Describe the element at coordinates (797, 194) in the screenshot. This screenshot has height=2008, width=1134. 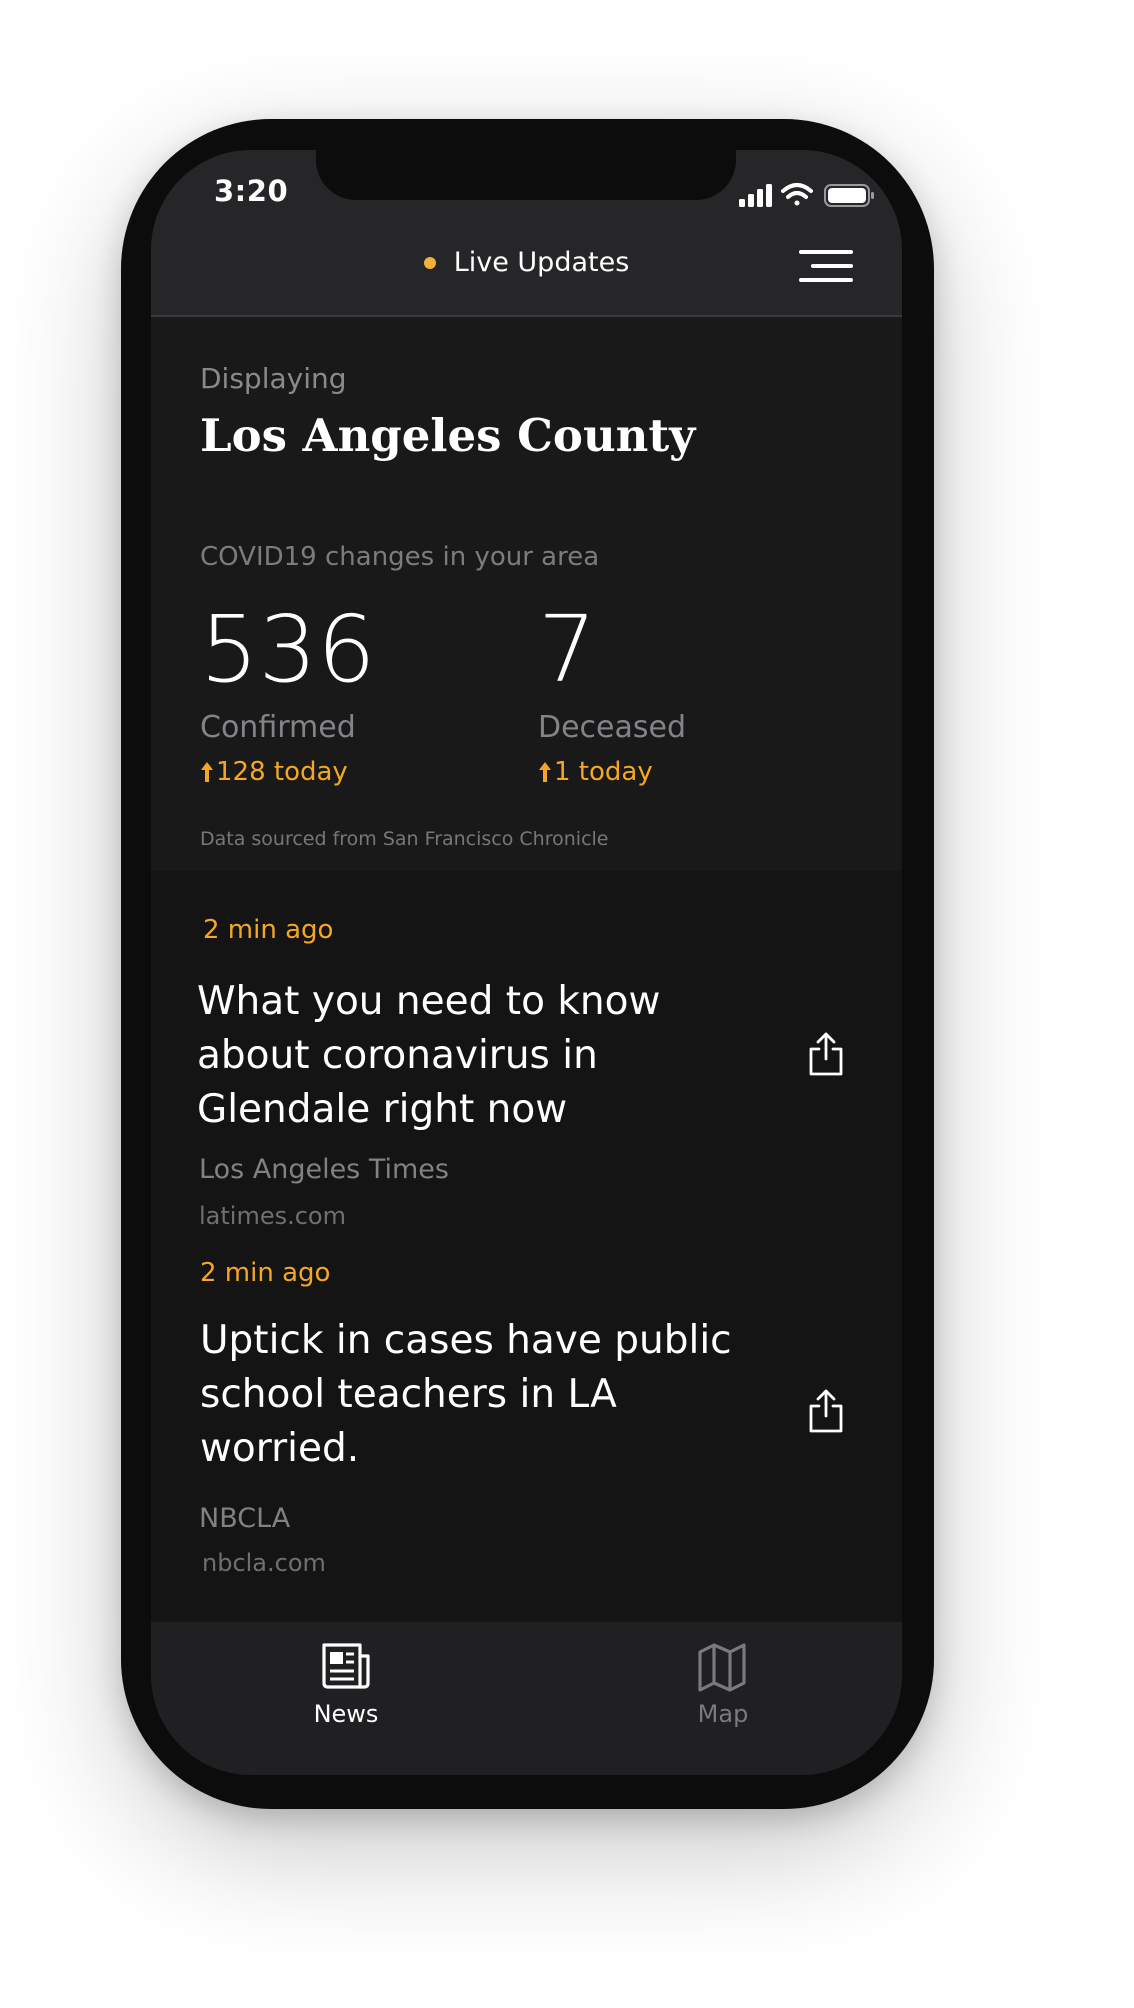
I see `wifi-icon` at that location.